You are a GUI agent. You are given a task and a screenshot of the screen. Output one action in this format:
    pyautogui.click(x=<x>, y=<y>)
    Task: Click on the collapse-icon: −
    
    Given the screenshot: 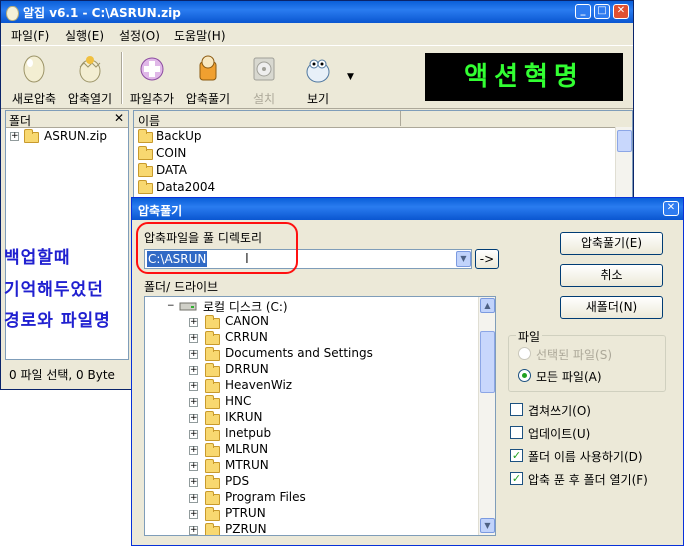 What is the action you would take?
    pyautogui.click(x=171, y=306)
    